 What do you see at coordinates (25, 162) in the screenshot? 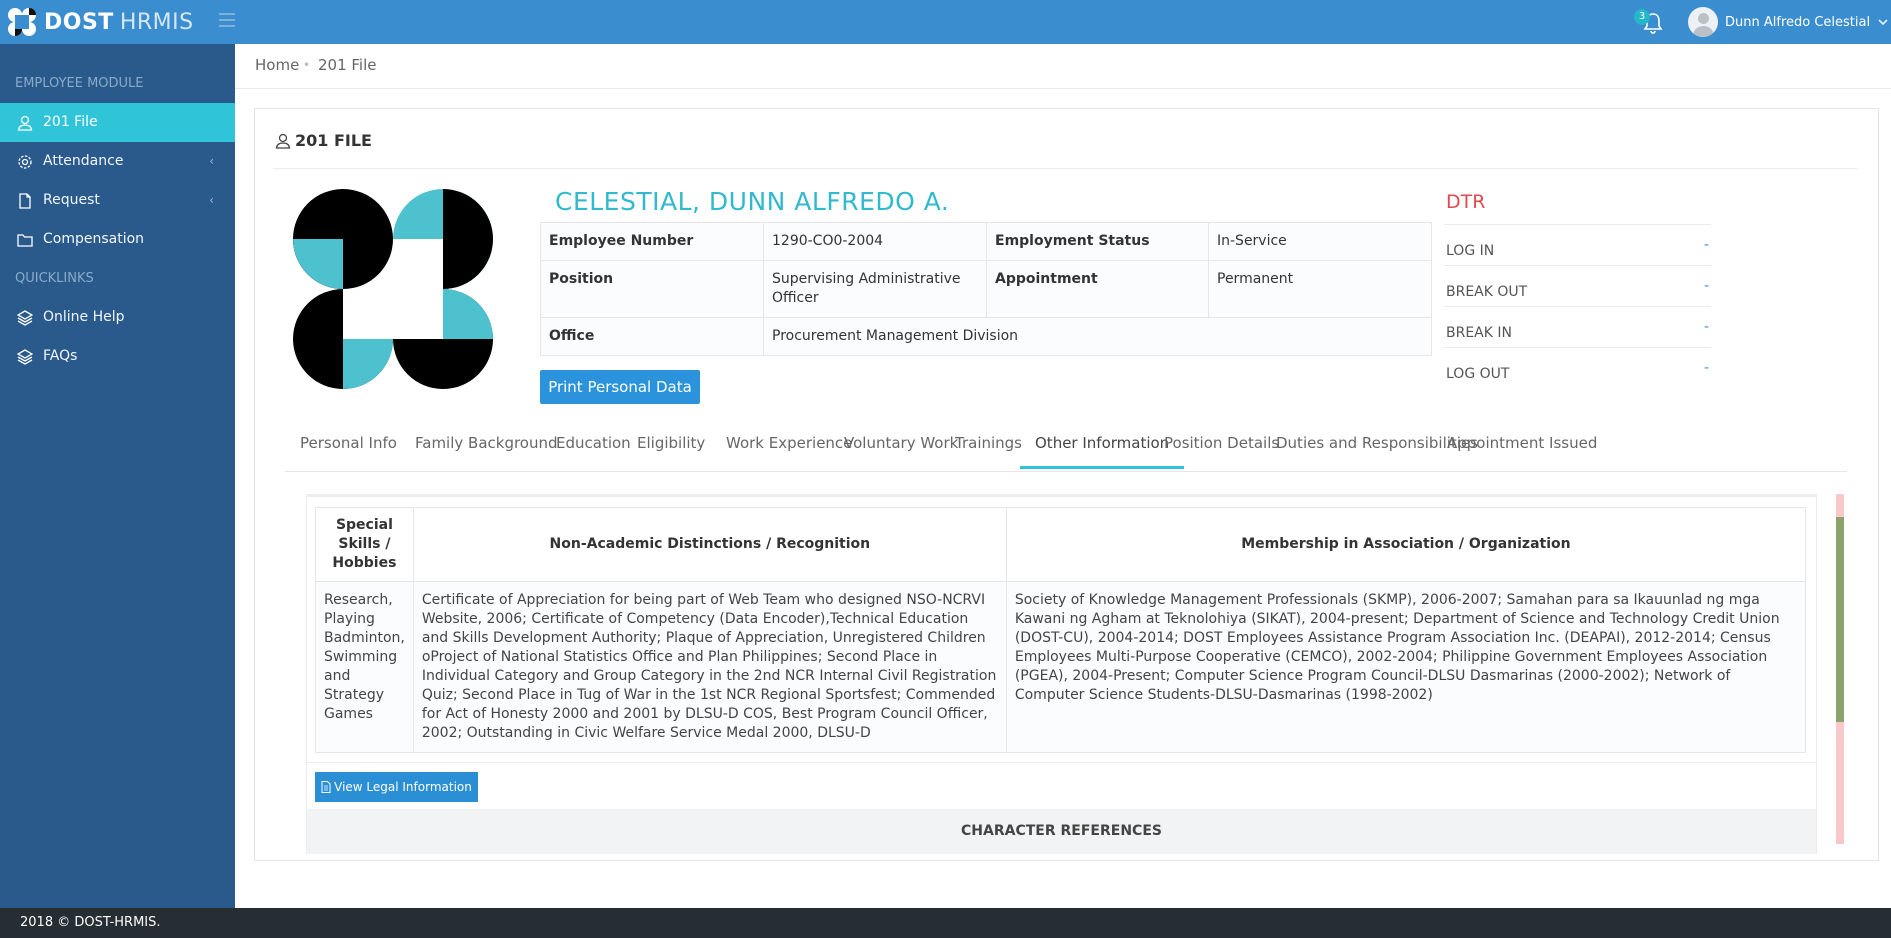
I see `gear-icon` at bounding box center [25, 162].